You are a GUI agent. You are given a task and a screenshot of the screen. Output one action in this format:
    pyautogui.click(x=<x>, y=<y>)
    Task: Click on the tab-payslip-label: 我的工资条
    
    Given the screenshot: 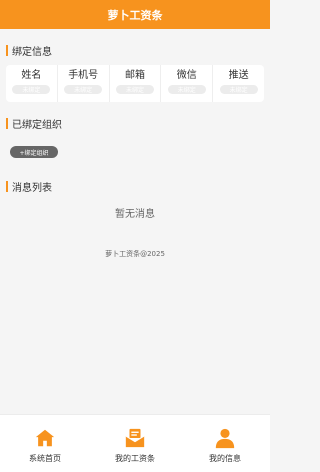 What is the action you would take?
    pyautogui.click(x=135, y=458)
    